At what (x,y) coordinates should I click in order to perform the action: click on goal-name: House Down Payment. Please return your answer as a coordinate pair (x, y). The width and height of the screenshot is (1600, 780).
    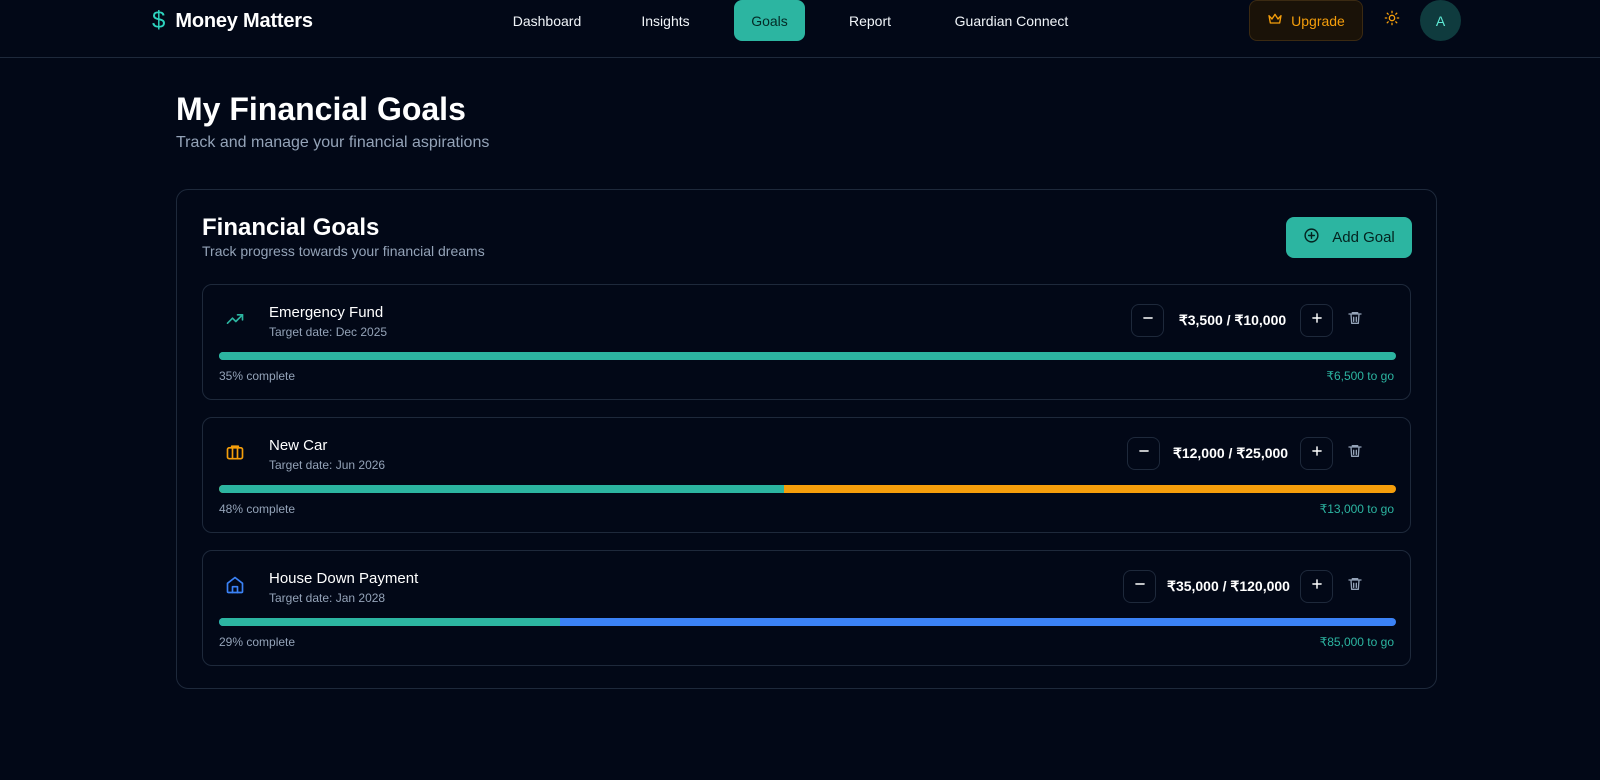
    Looking at the image, I should click on (344, 578).